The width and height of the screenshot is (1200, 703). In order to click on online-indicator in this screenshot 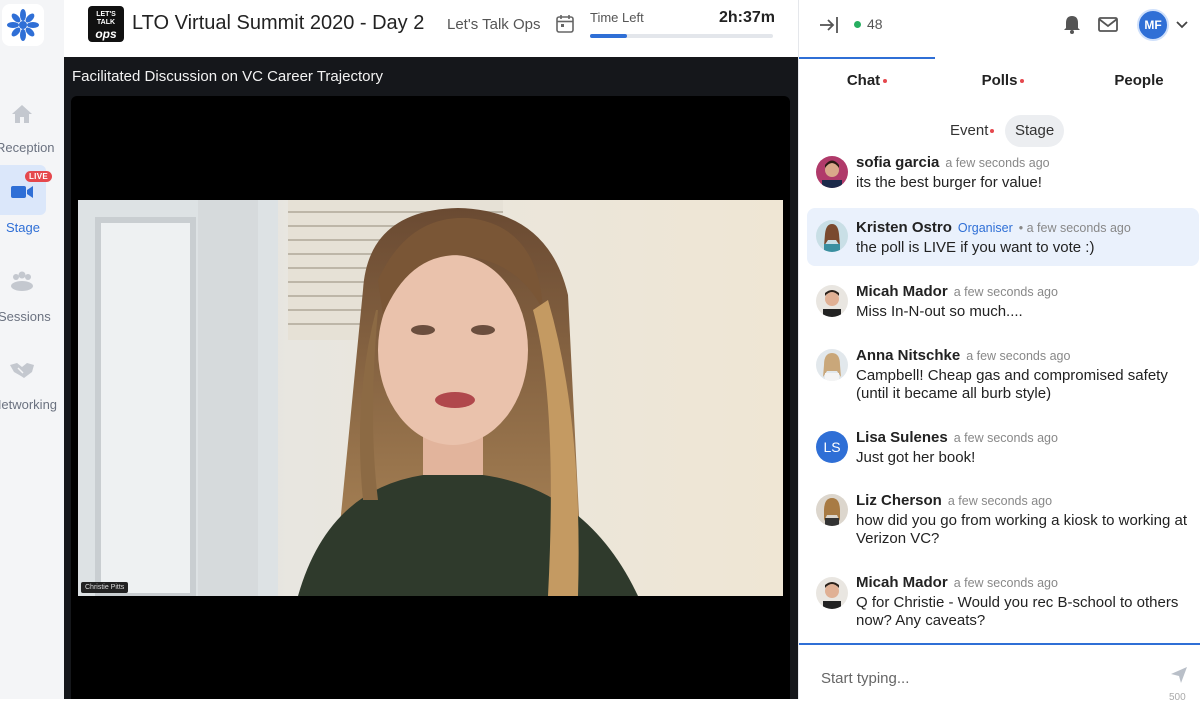, I will do `click(857, 24)`.